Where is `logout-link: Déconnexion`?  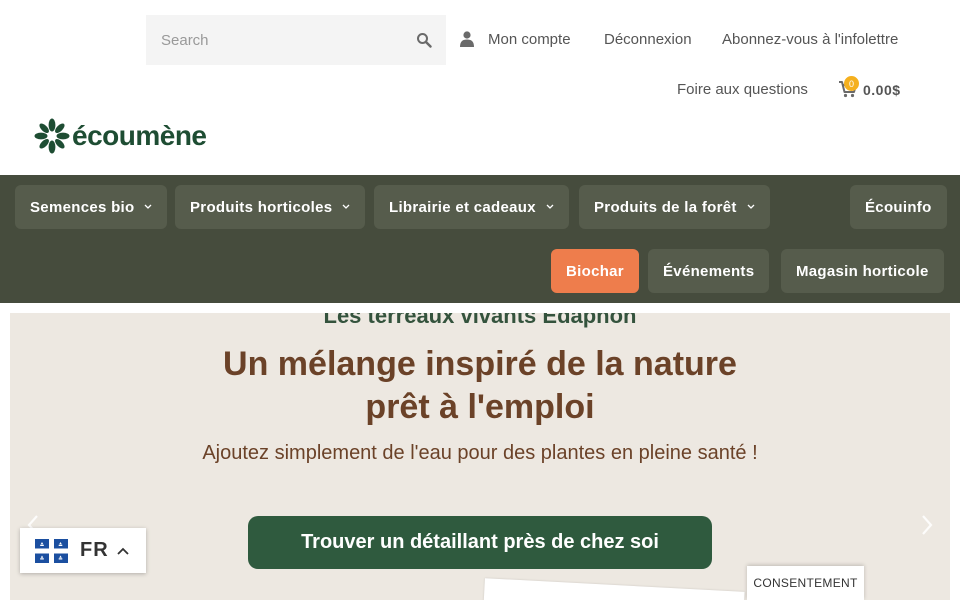
logout-link: Déconnexion is located at coordinates (648, 39).